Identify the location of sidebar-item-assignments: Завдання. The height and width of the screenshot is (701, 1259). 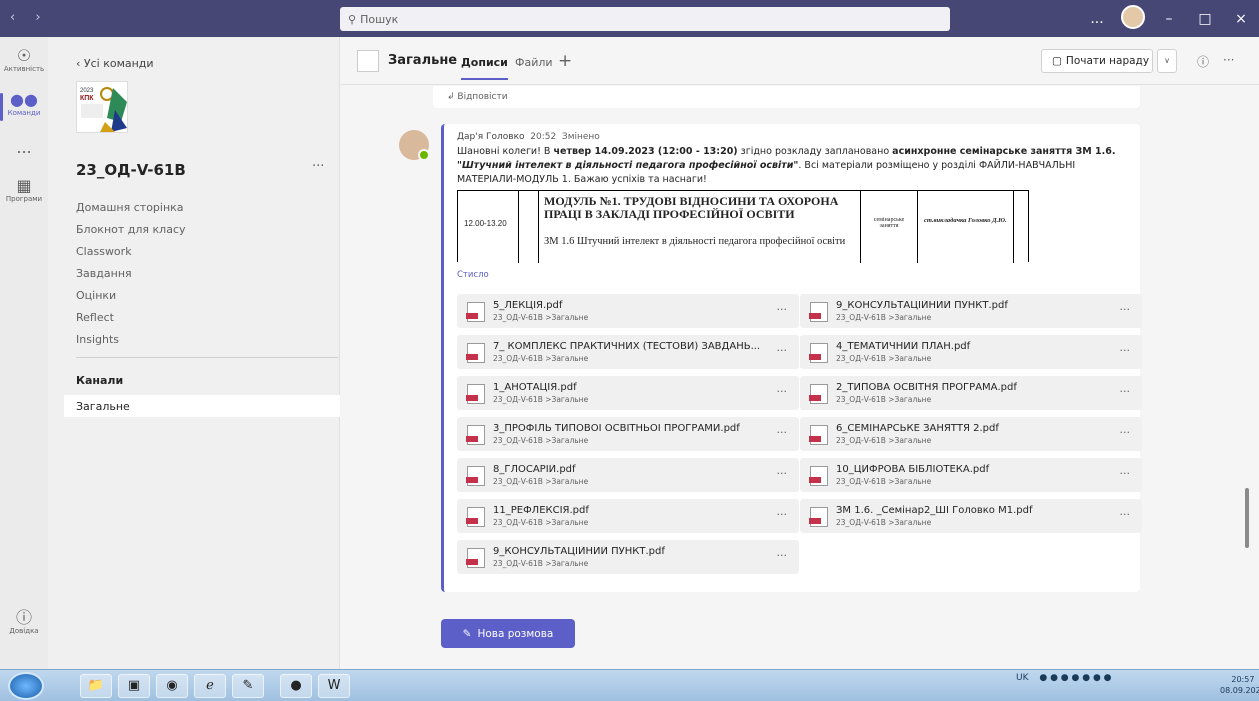
(104, 273).